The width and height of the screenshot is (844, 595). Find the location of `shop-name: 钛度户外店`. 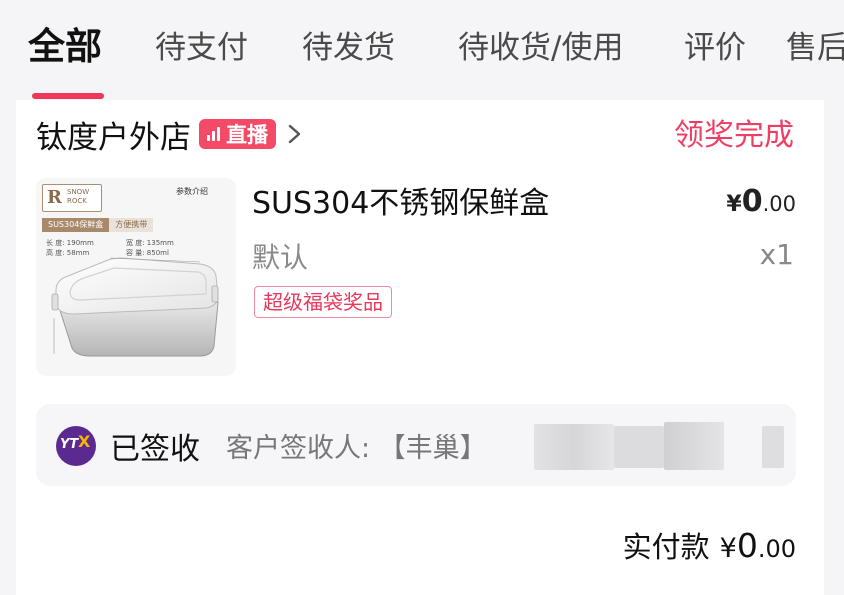

shop-name: 钛度户外店 is located at coordinates (113, 134).